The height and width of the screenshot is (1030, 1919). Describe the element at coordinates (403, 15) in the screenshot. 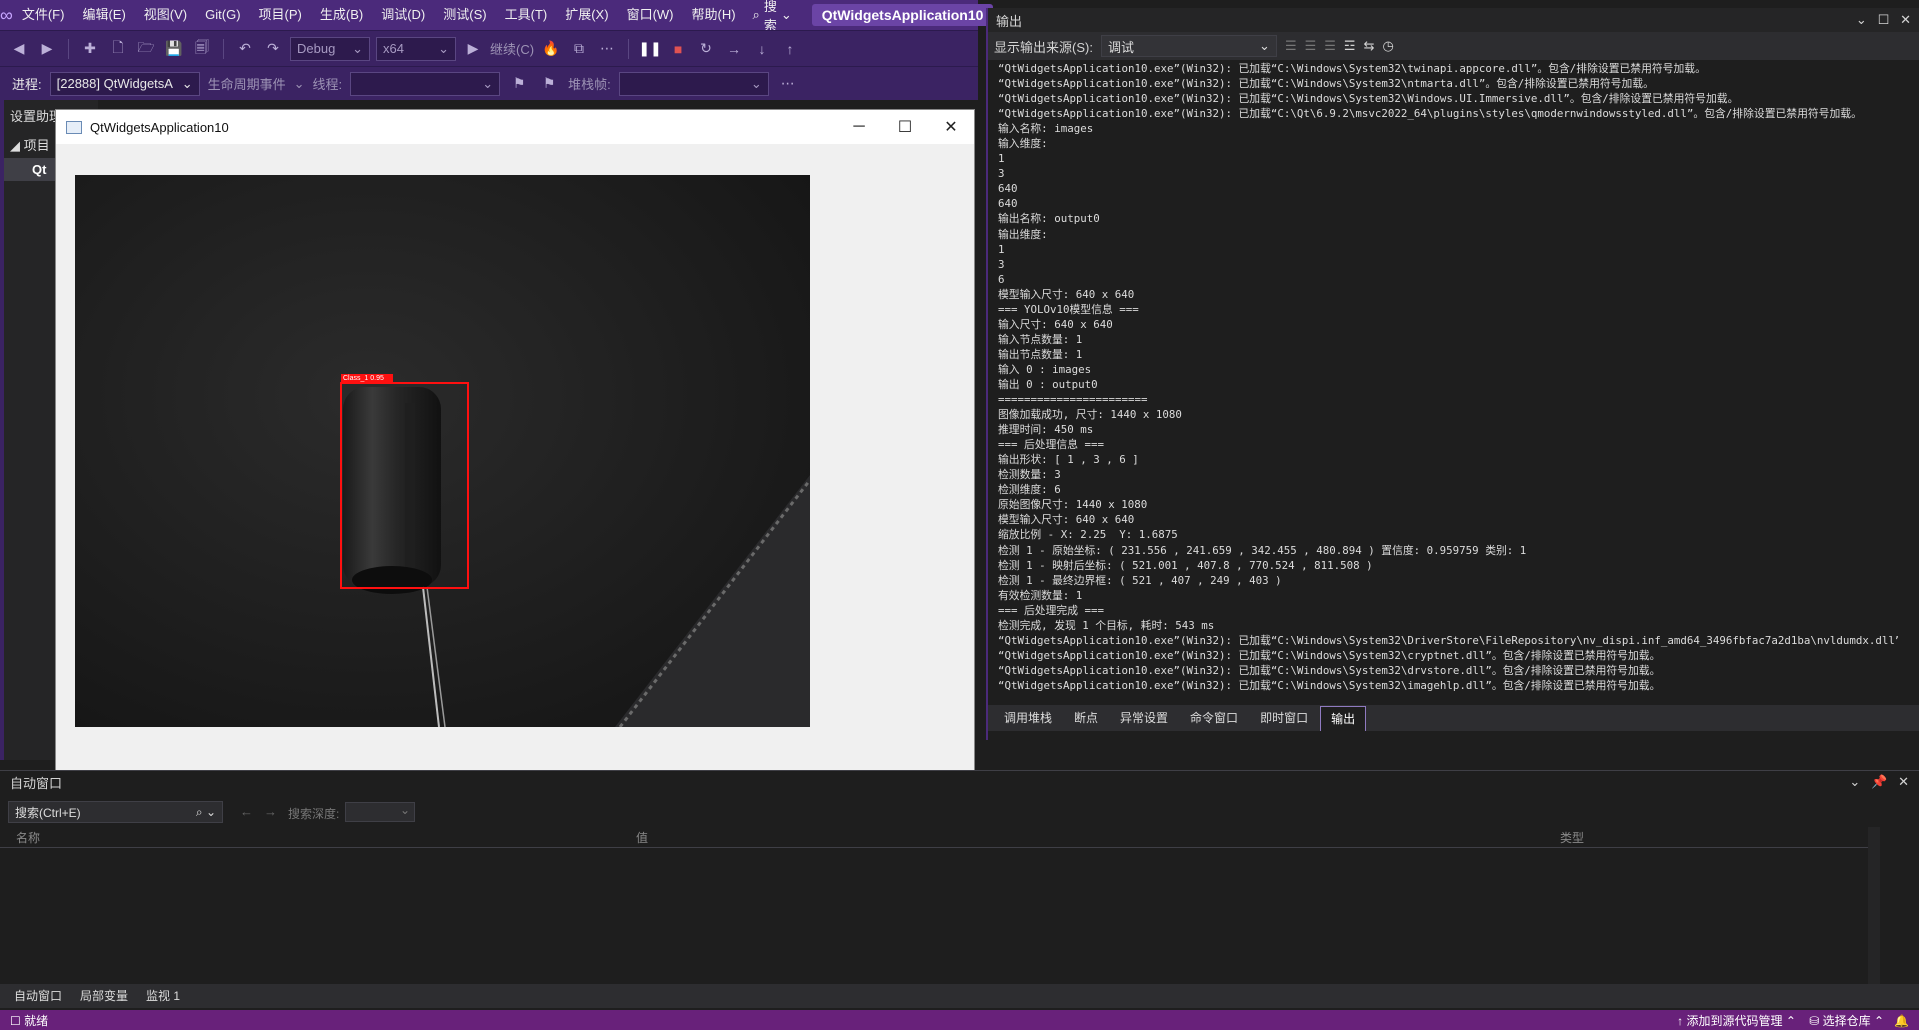

I see `menu-debug: 调试(D)` at that location.